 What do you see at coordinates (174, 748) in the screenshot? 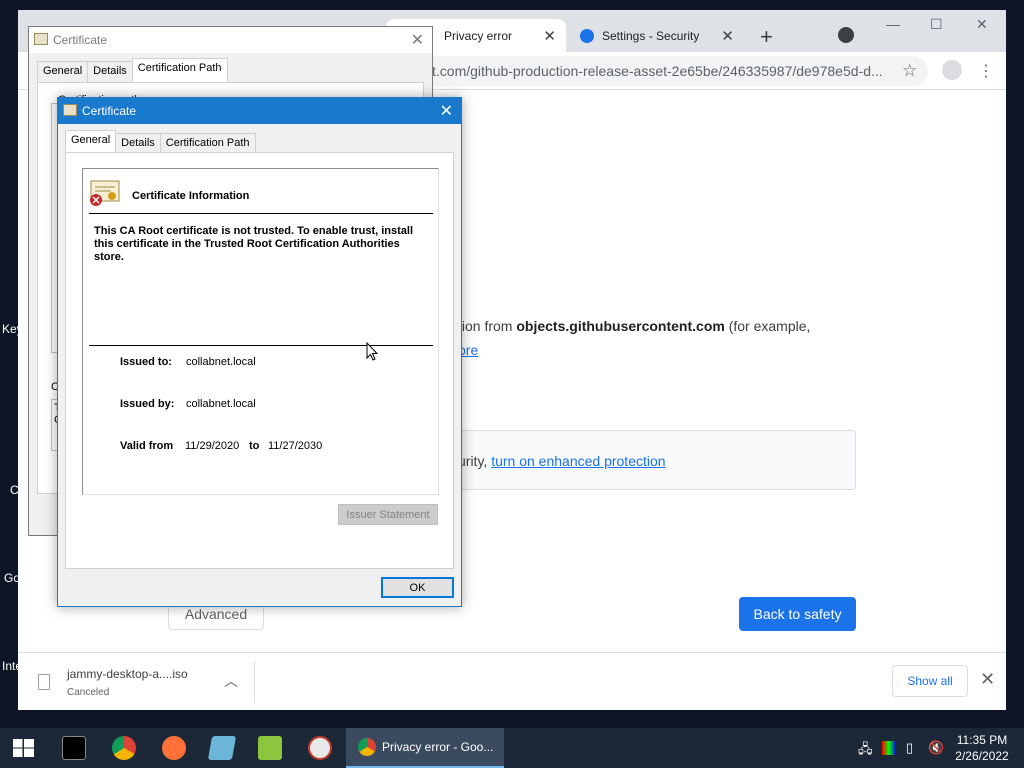
I see `firefox-icon` at bounding box center [174, 748].